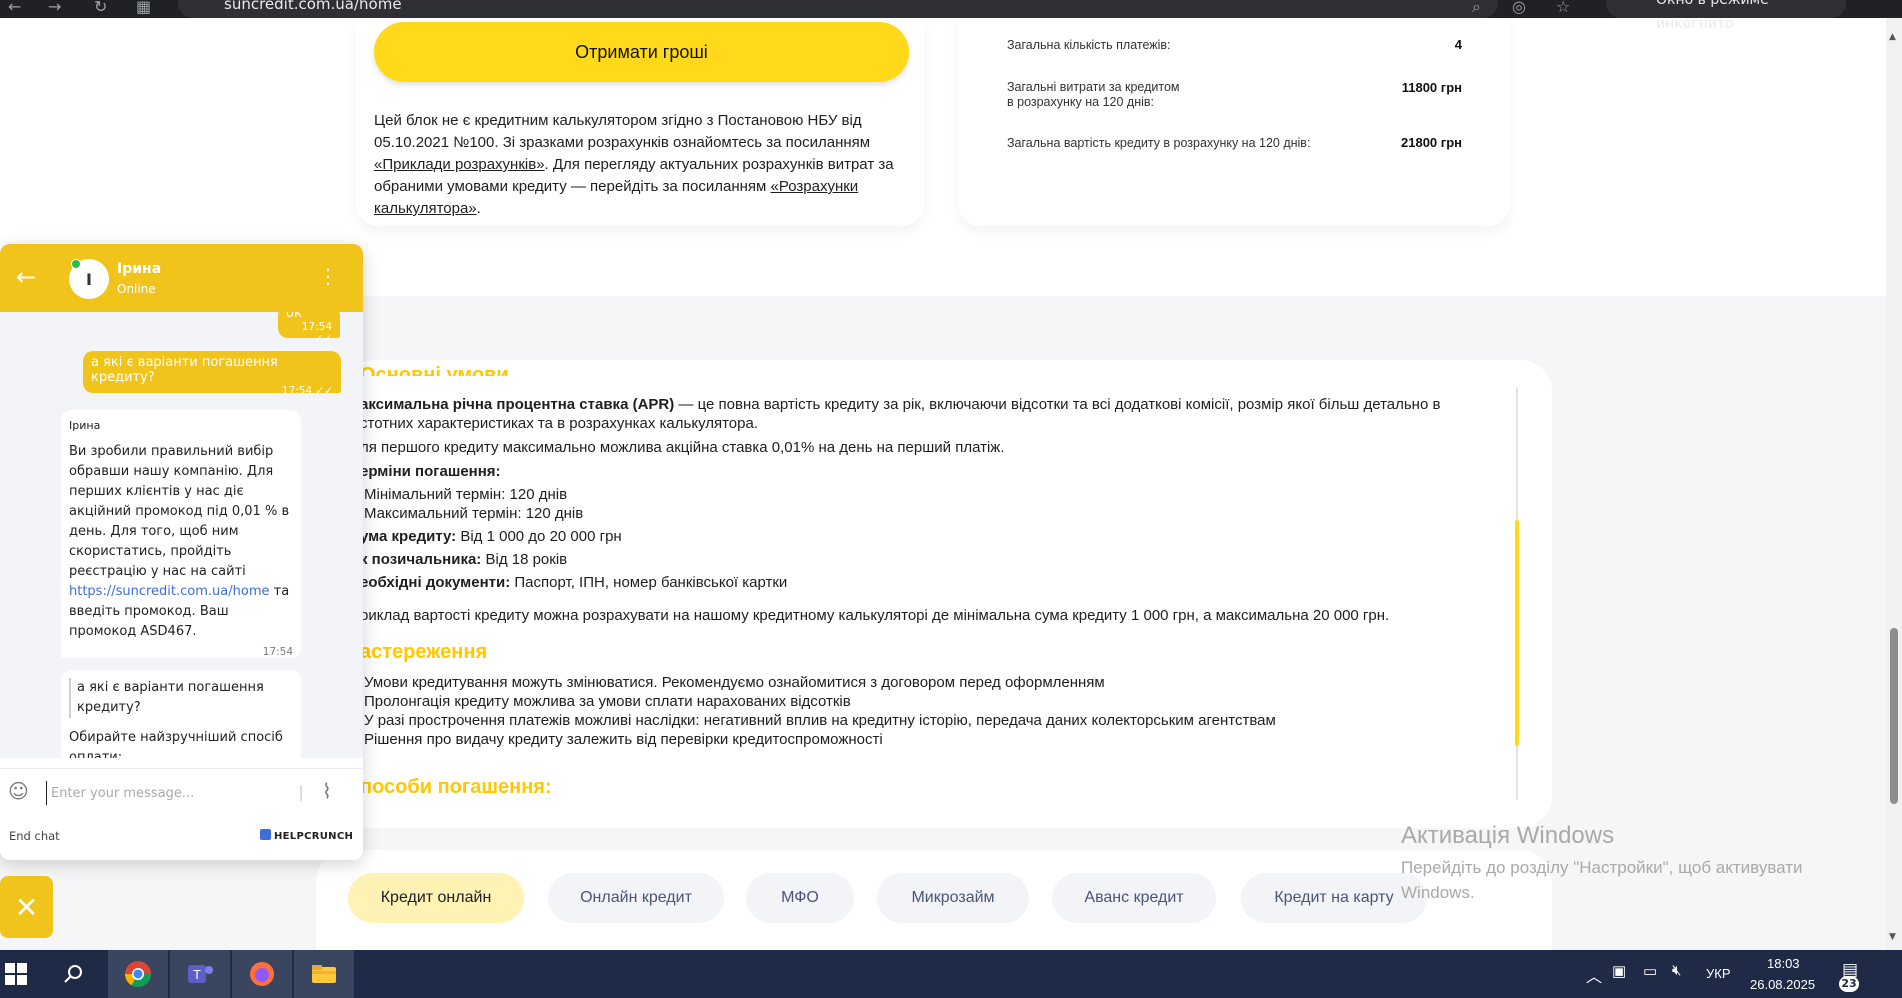 Image resolution: width=1902 pixels, height=998 pixels. What do you see at coordinates (1517, 633) in the screenshot?
I see `conditions-scrollbar-thumb` at bounding box center [1517, 633].